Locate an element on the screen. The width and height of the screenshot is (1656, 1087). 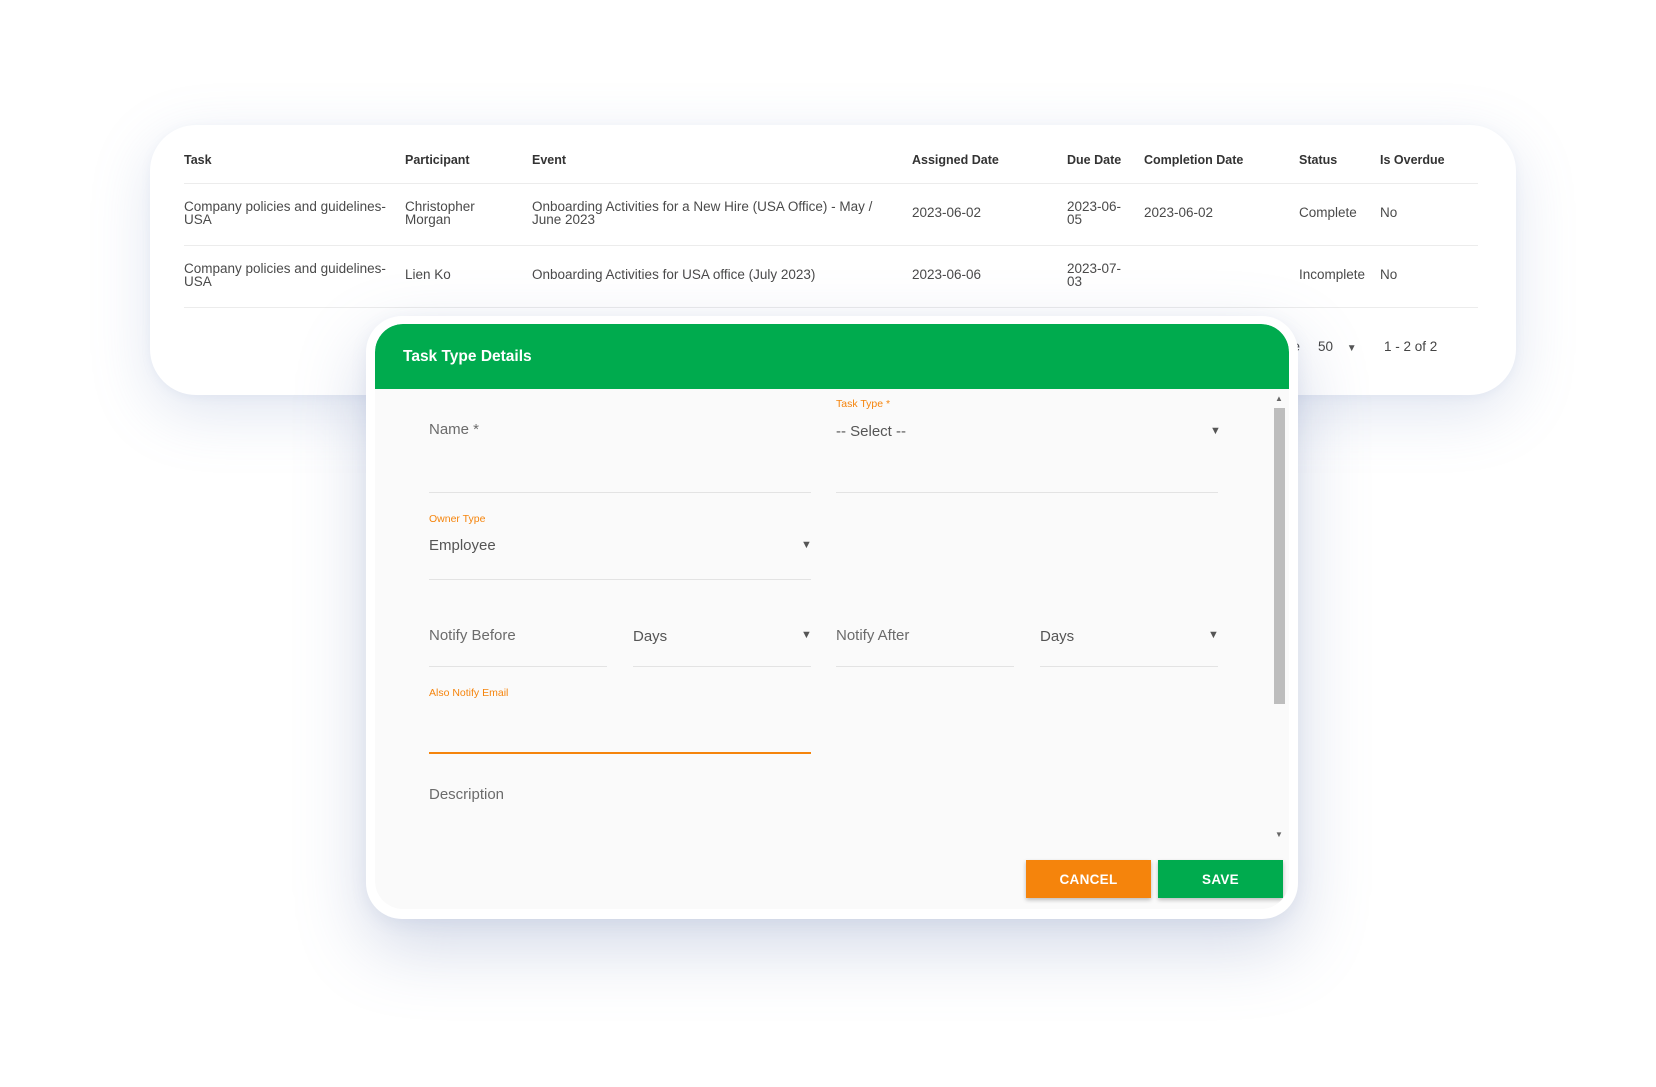
page-size-value: 50 is located at coordinates (1326, 346).